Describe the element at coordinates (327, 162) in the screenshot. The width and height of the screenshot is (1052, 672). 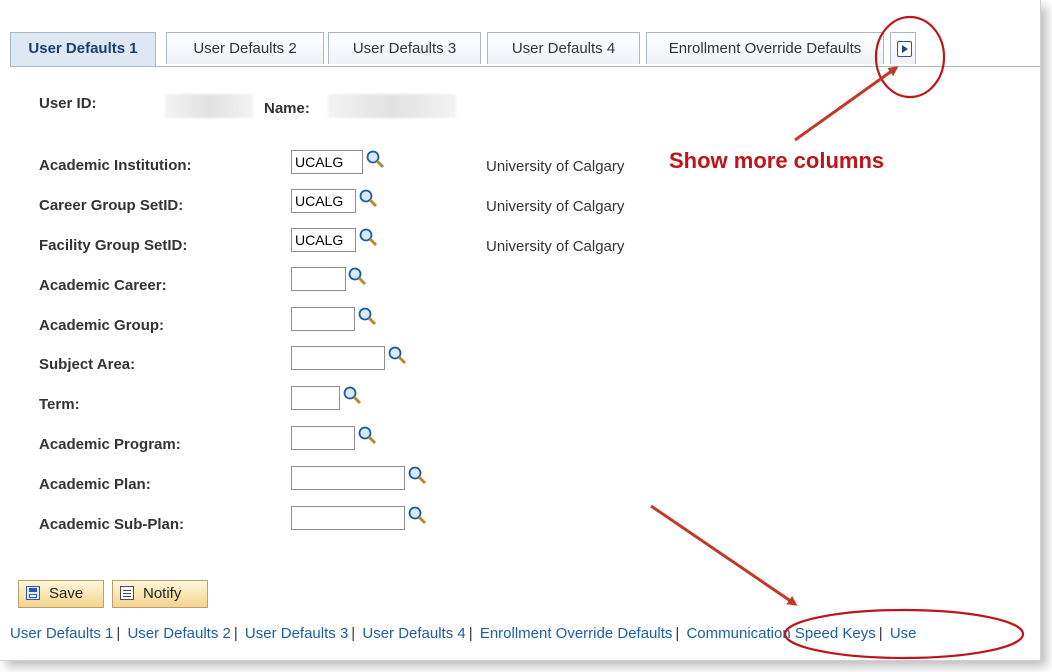
I see `academic-institution-input: UCALG` at that location.